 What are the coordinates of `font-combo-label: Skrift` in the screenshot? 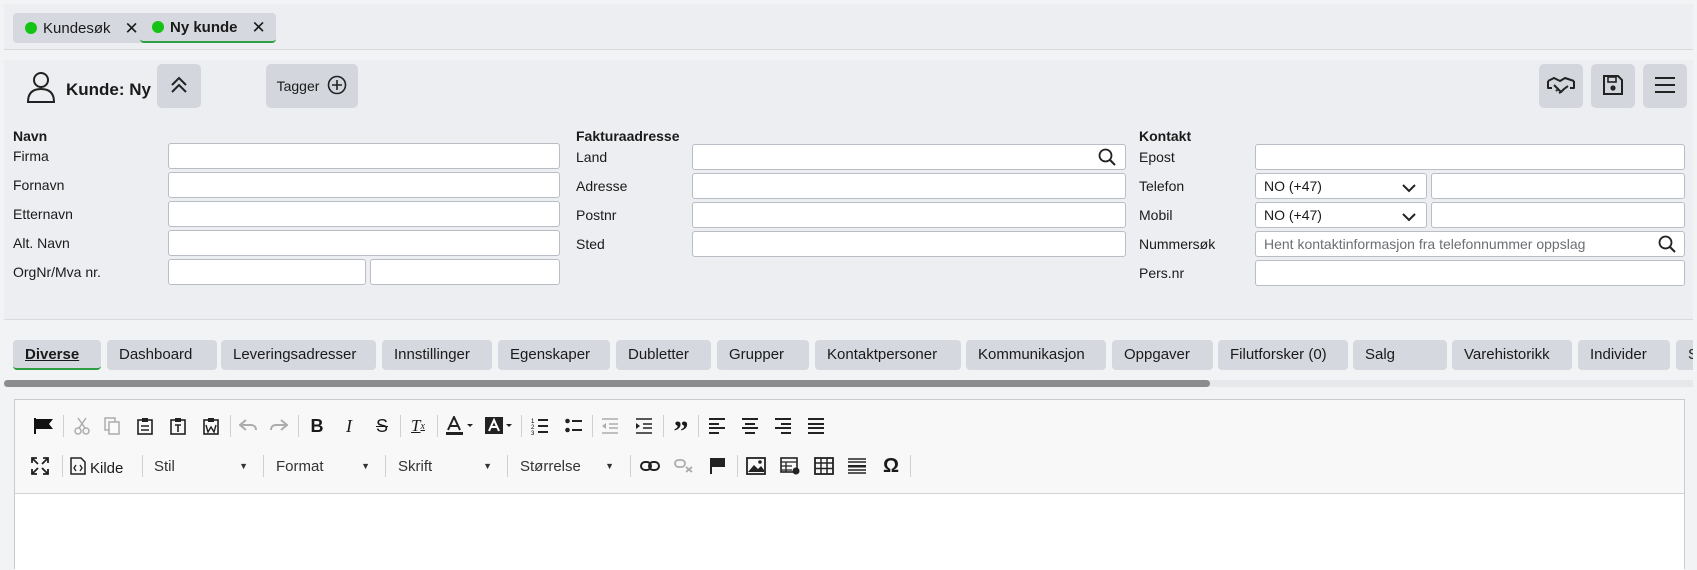 It's located at (415, 466).